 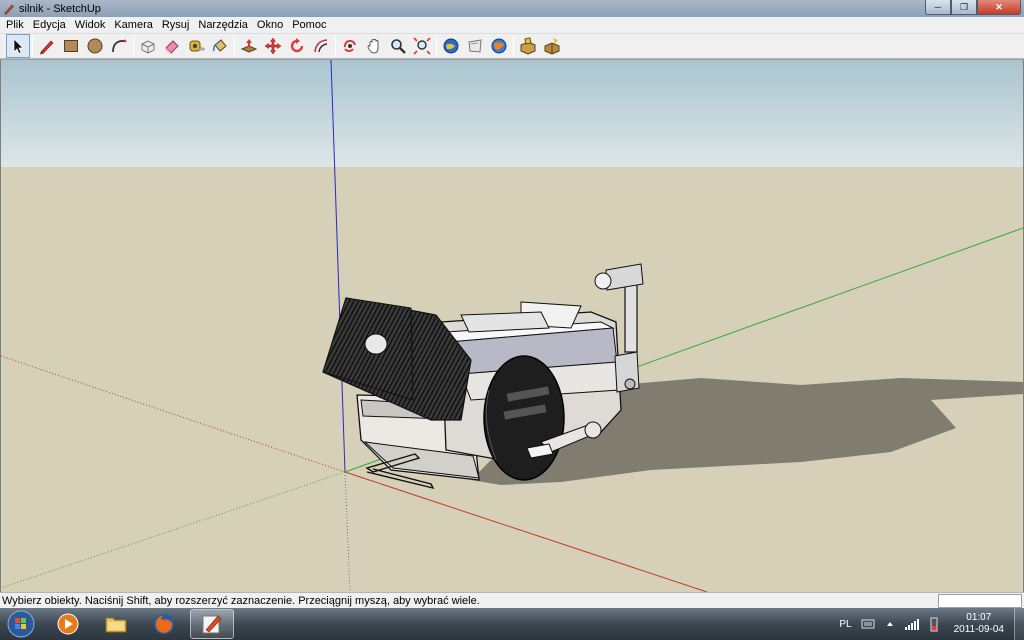 I want to click on google-earth-icon, so click(x=499, y=46).